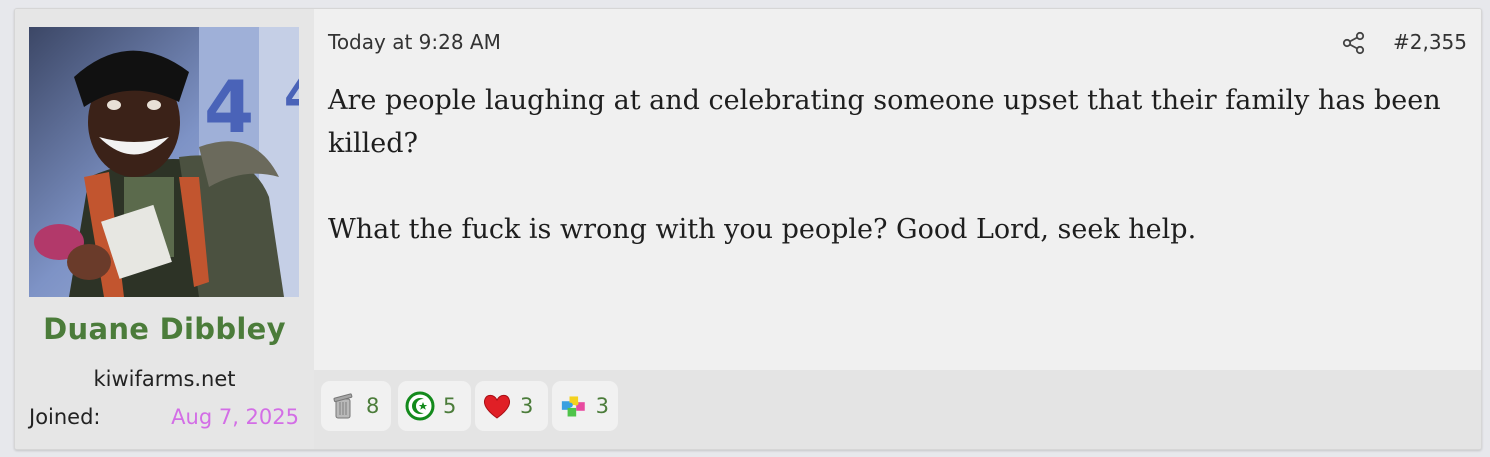 This screenshot has width=1490, height=457. Describe the element at coordinates (414, 42) in the screenshot. I see `post-date: Today at 9:28 AM` at that location.